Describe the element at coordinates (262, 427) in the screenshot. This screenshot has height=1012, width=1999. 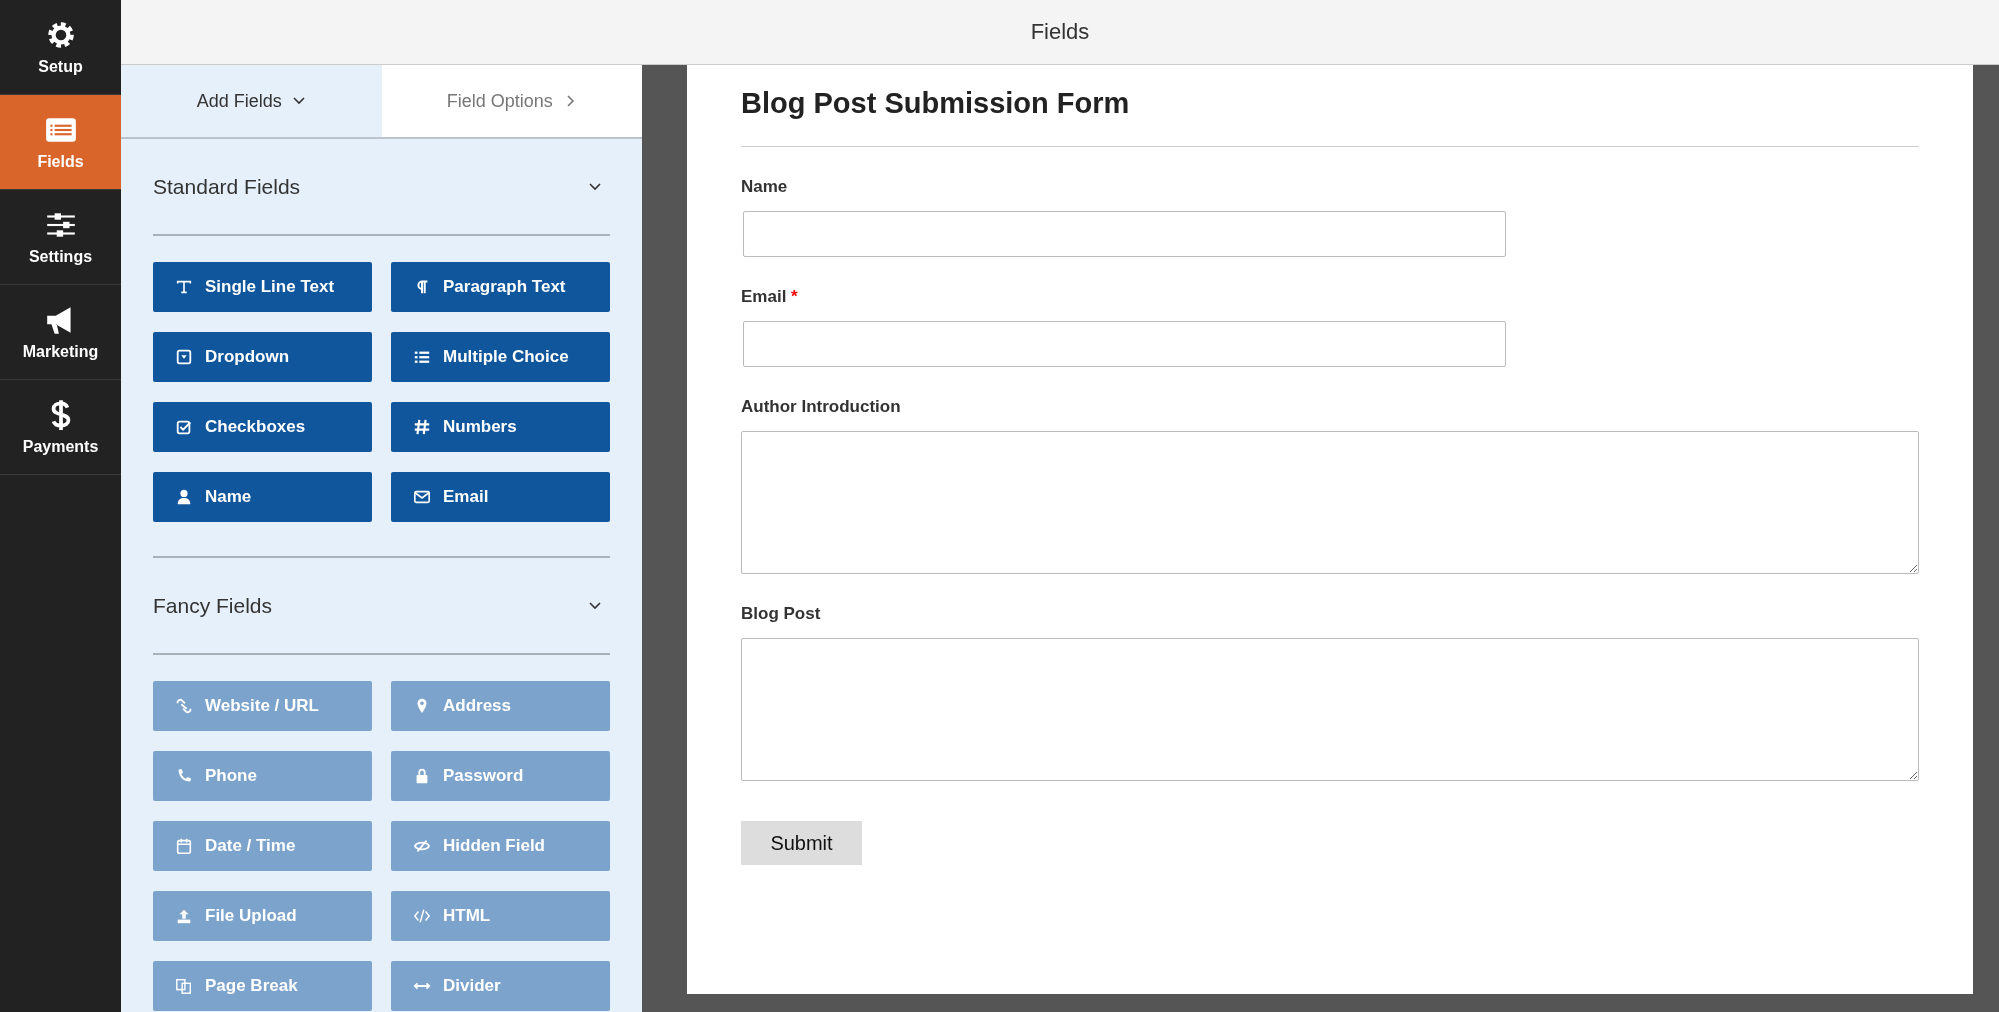
I see `field-button: Checkboxes` at that location.